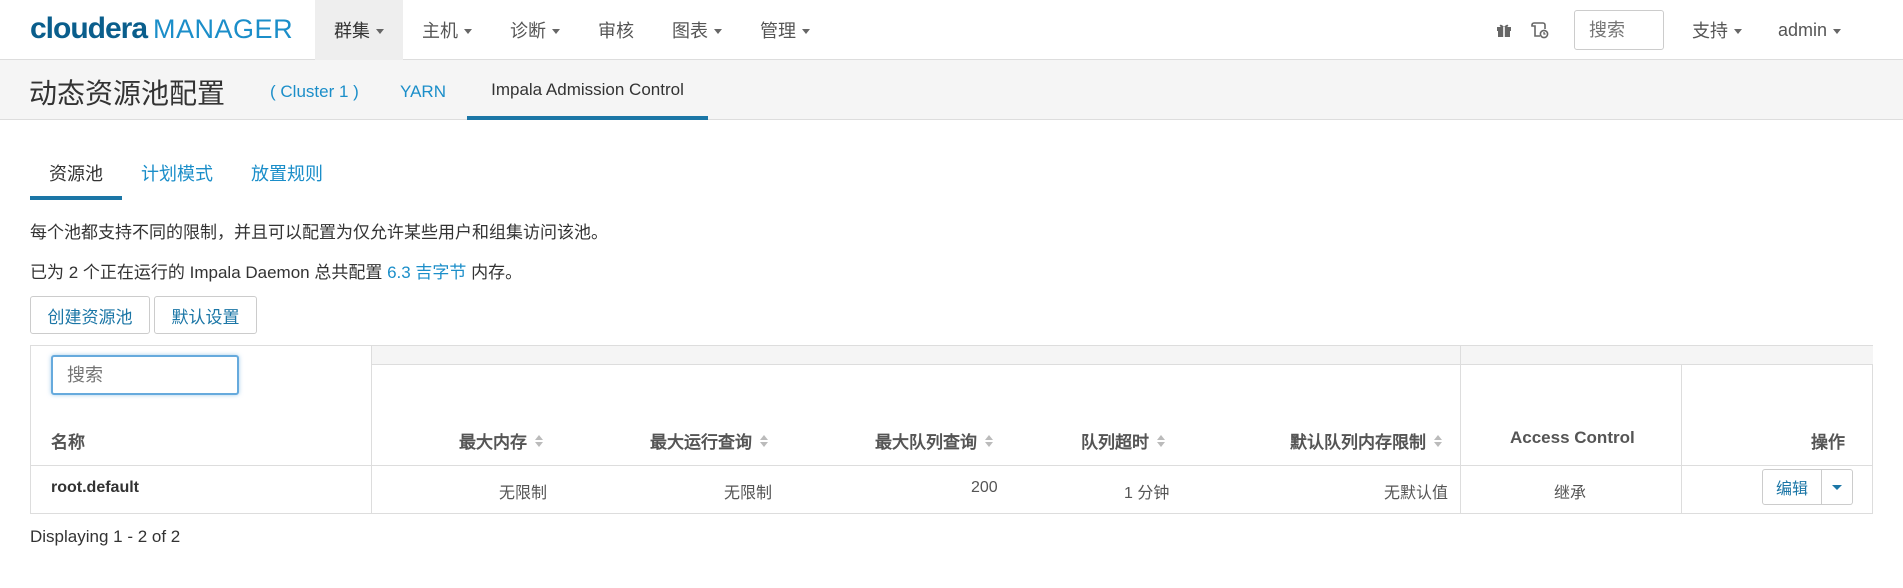  What do you see at coordinates (177, 177) in the screenshot?
I see `tab-schedule-modes: 计划模式` at bounding box center [177, 177].